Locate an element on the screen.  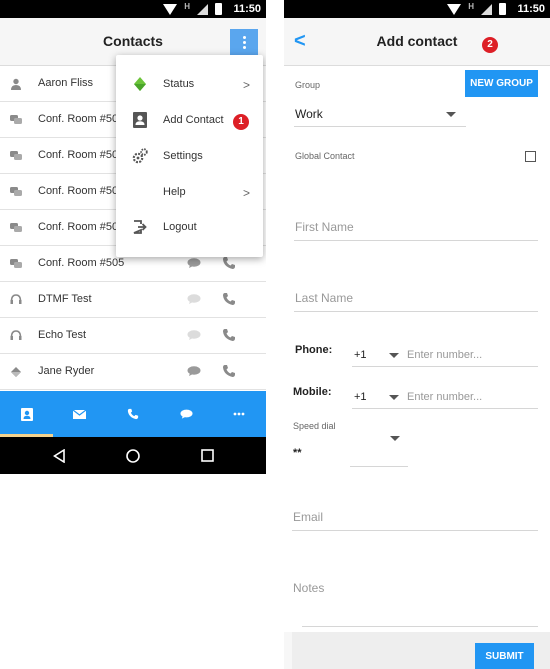
notes-placeholder: Notes is located at coordinates (309, 588).